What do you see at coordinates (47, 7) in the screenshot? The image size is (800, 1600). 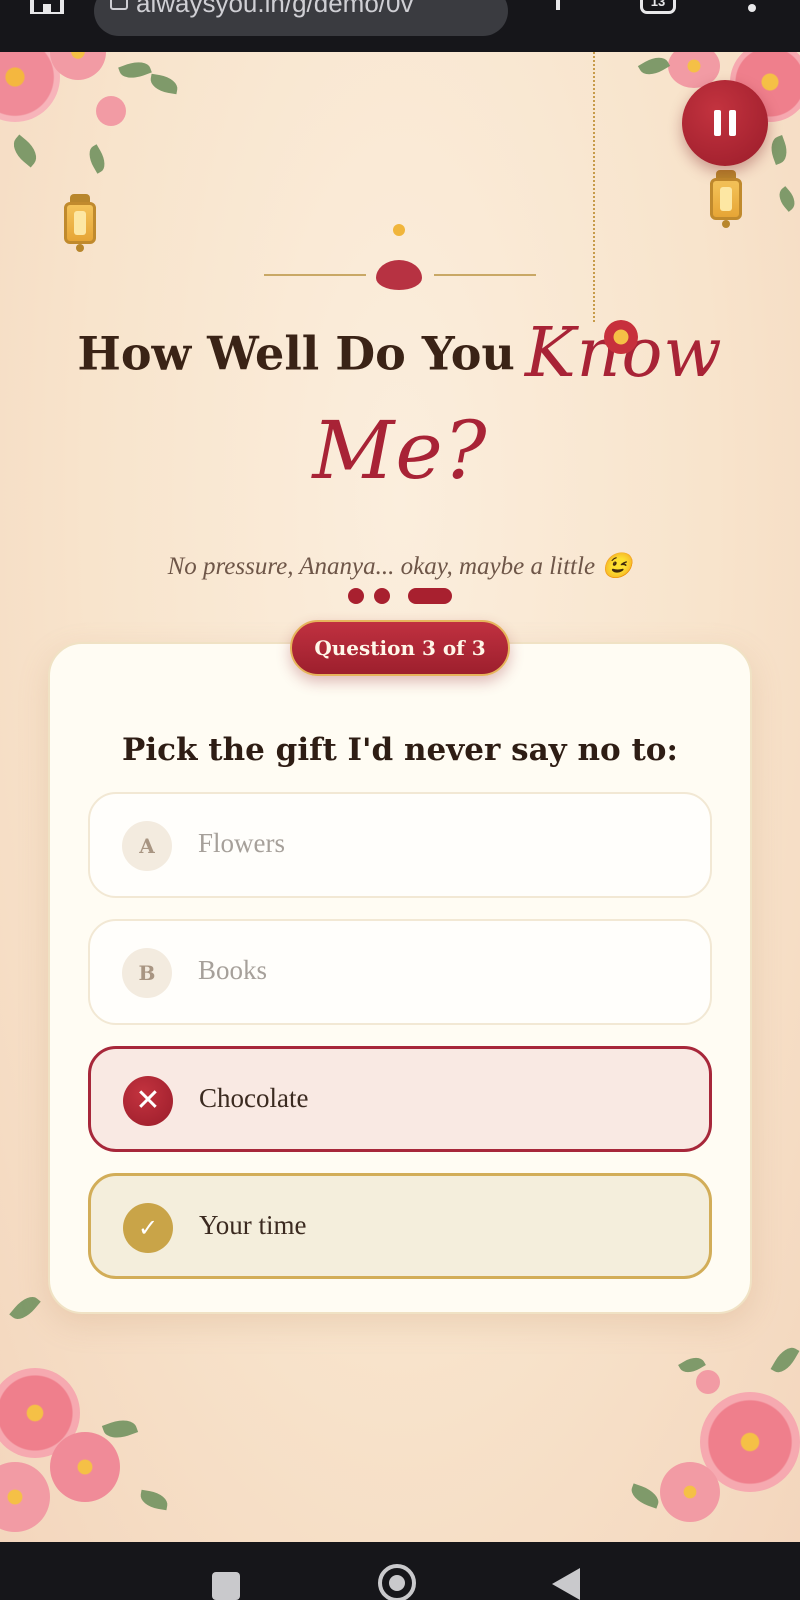 I see `home-icon` at bounding box center [47, 7].